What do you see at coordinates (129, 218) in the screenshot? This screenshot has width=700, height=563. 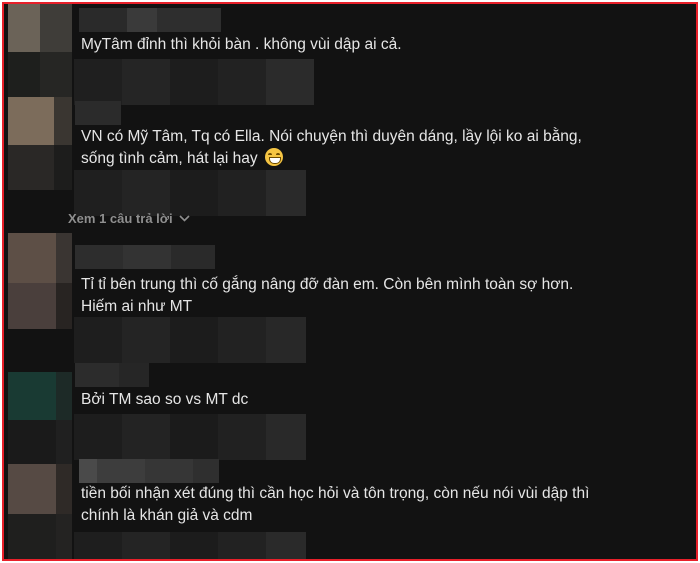 I see `view-replies-link: Xem 1 câu trả lời` at bounding box center [129, 218].